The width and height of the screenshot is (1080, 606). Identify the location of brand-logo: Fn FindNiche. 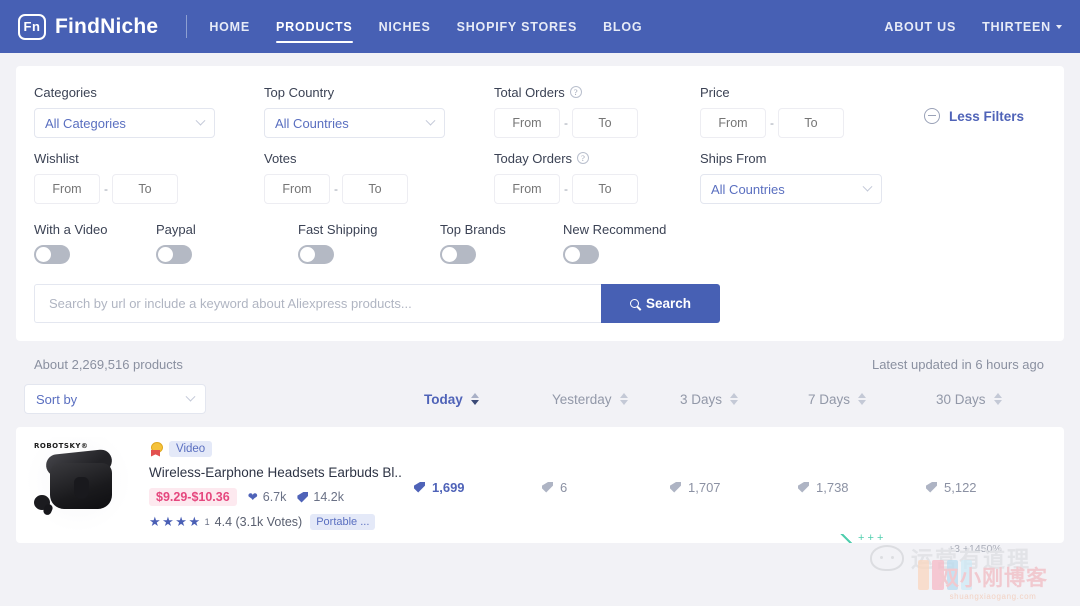
(88, 26).